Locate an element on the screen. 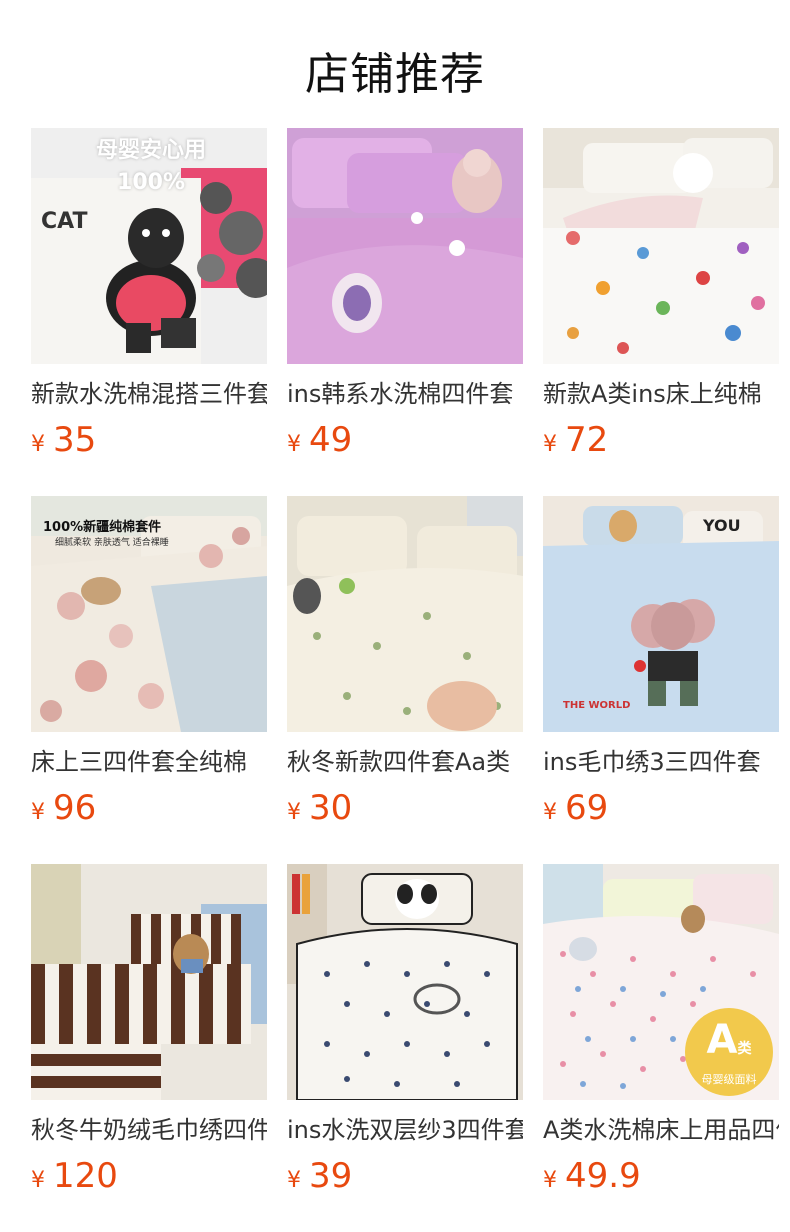 The height and width of the screenshot is (1232, 790). price-value: 96 is located at coordinates (75, 808).